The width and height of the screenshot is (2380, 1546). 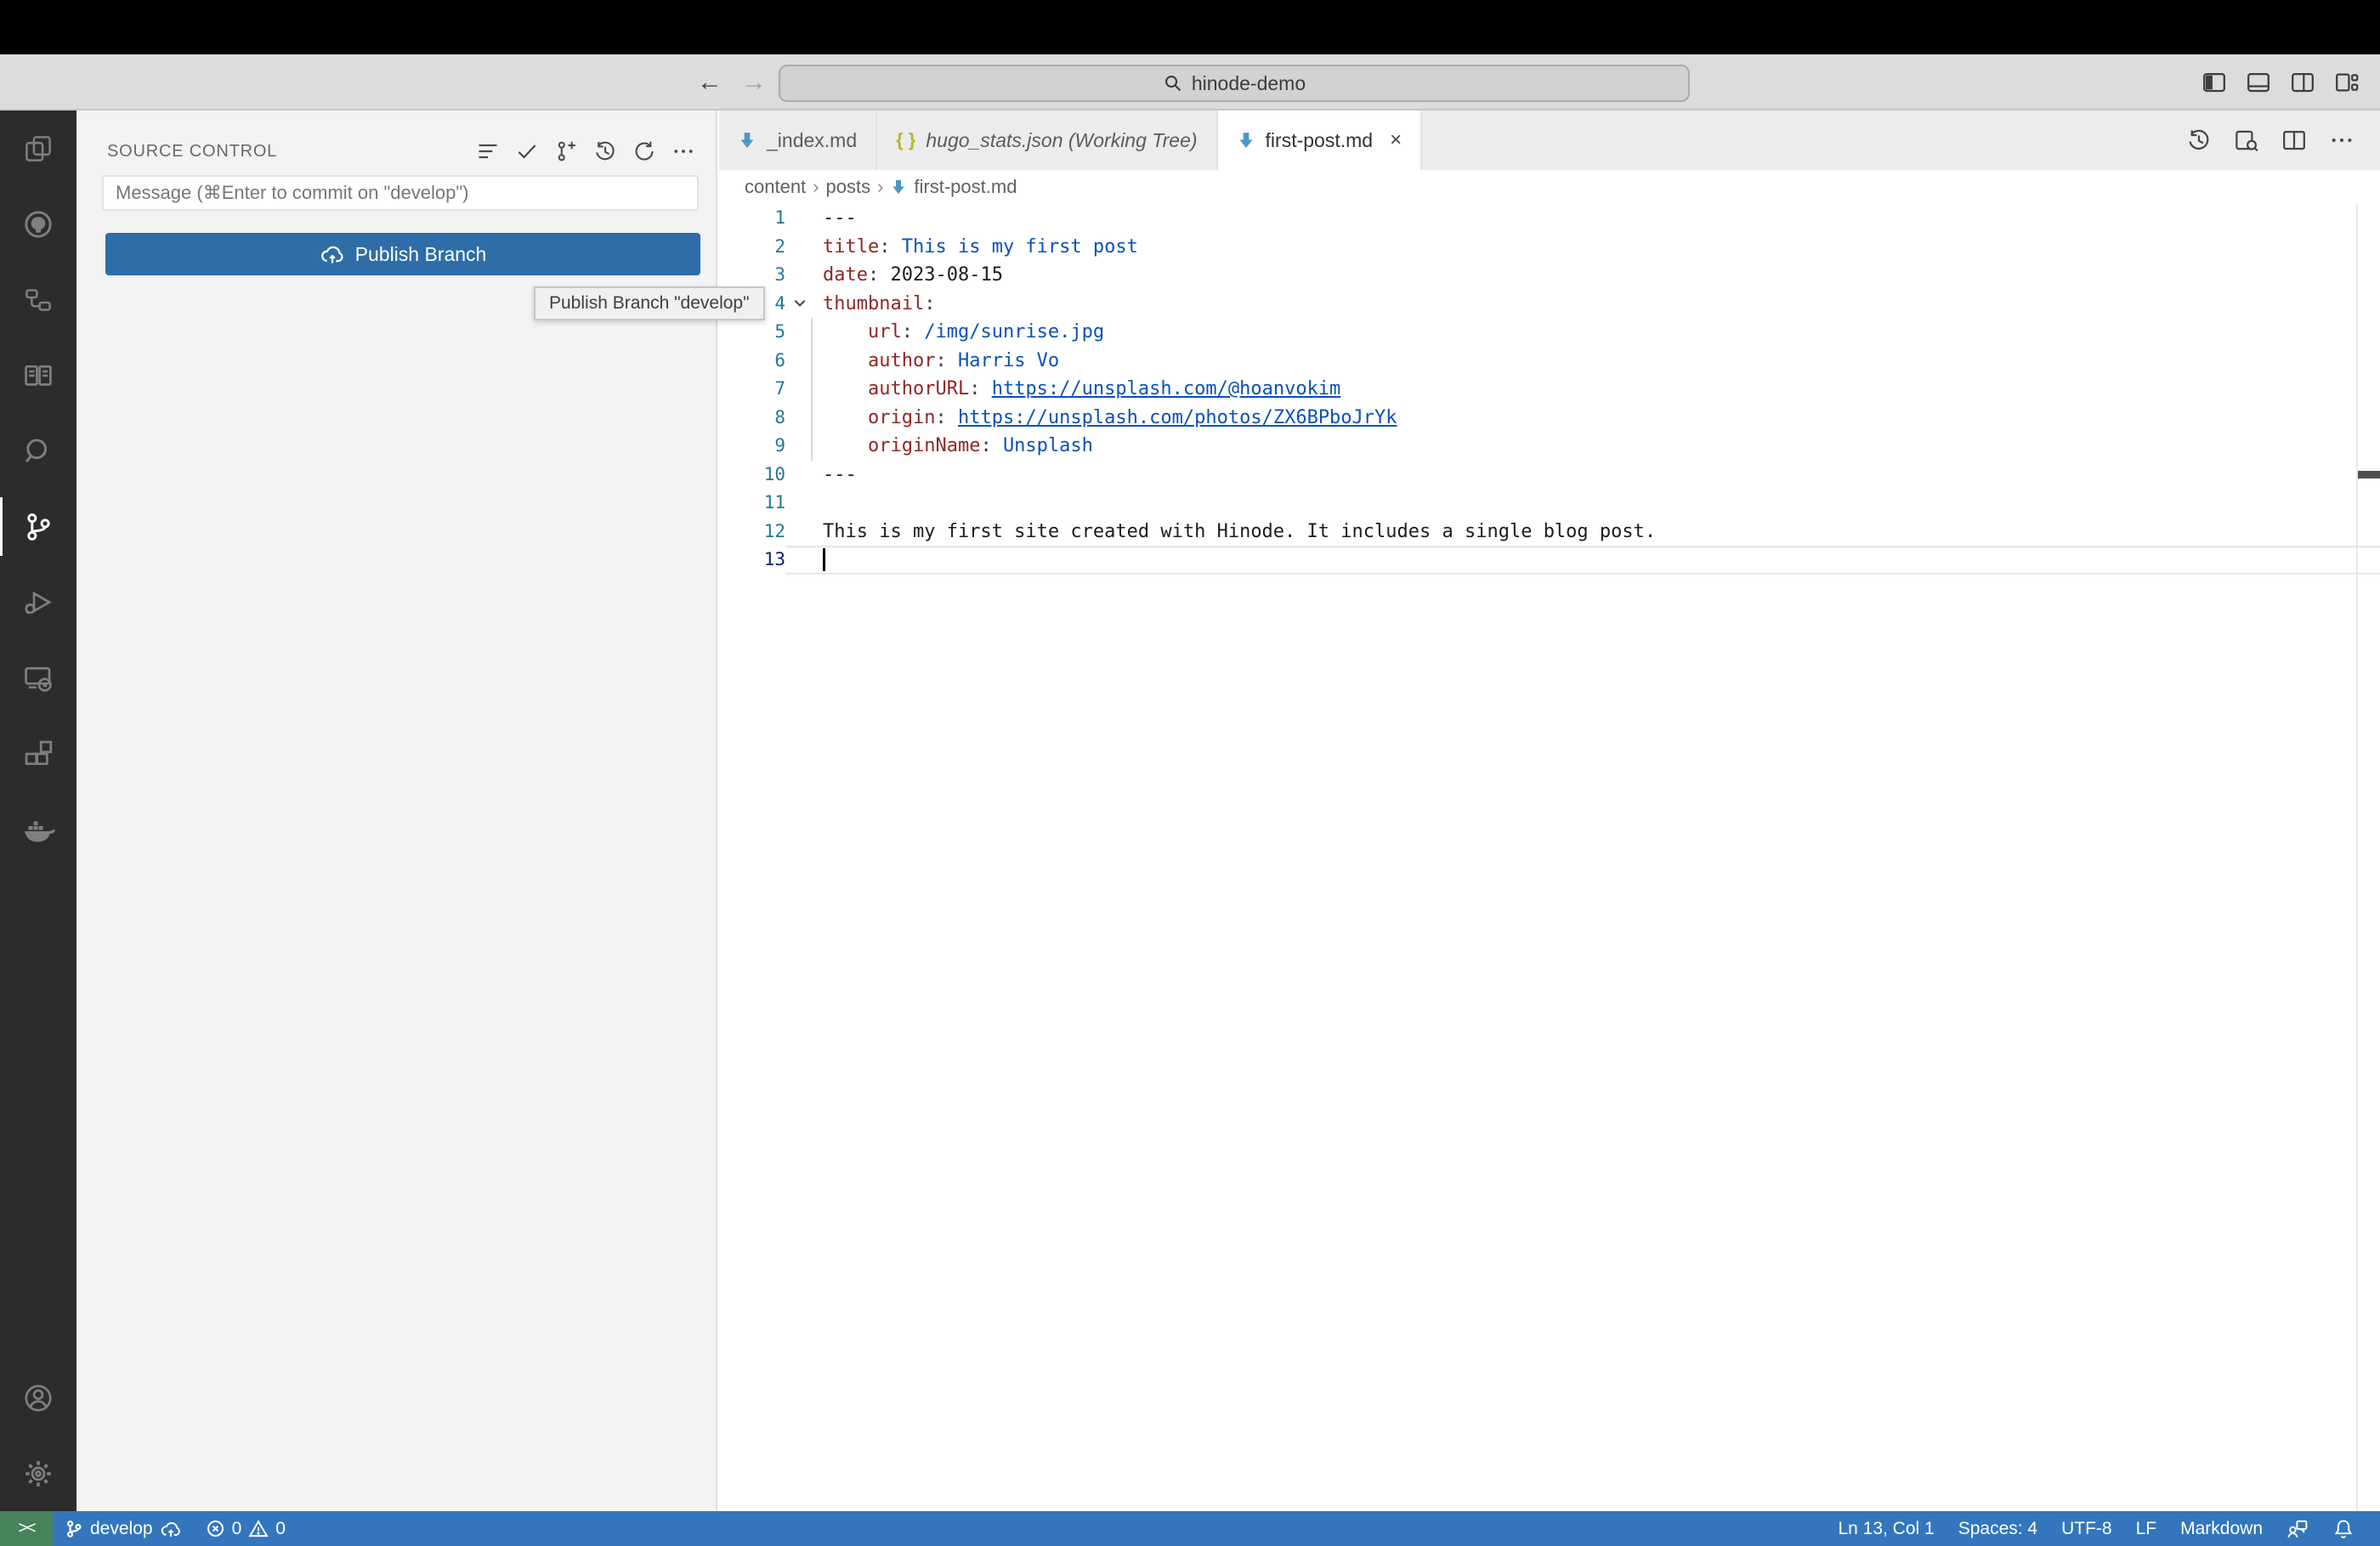 I want to click on explorer-icon, so click(x=38, y=148).